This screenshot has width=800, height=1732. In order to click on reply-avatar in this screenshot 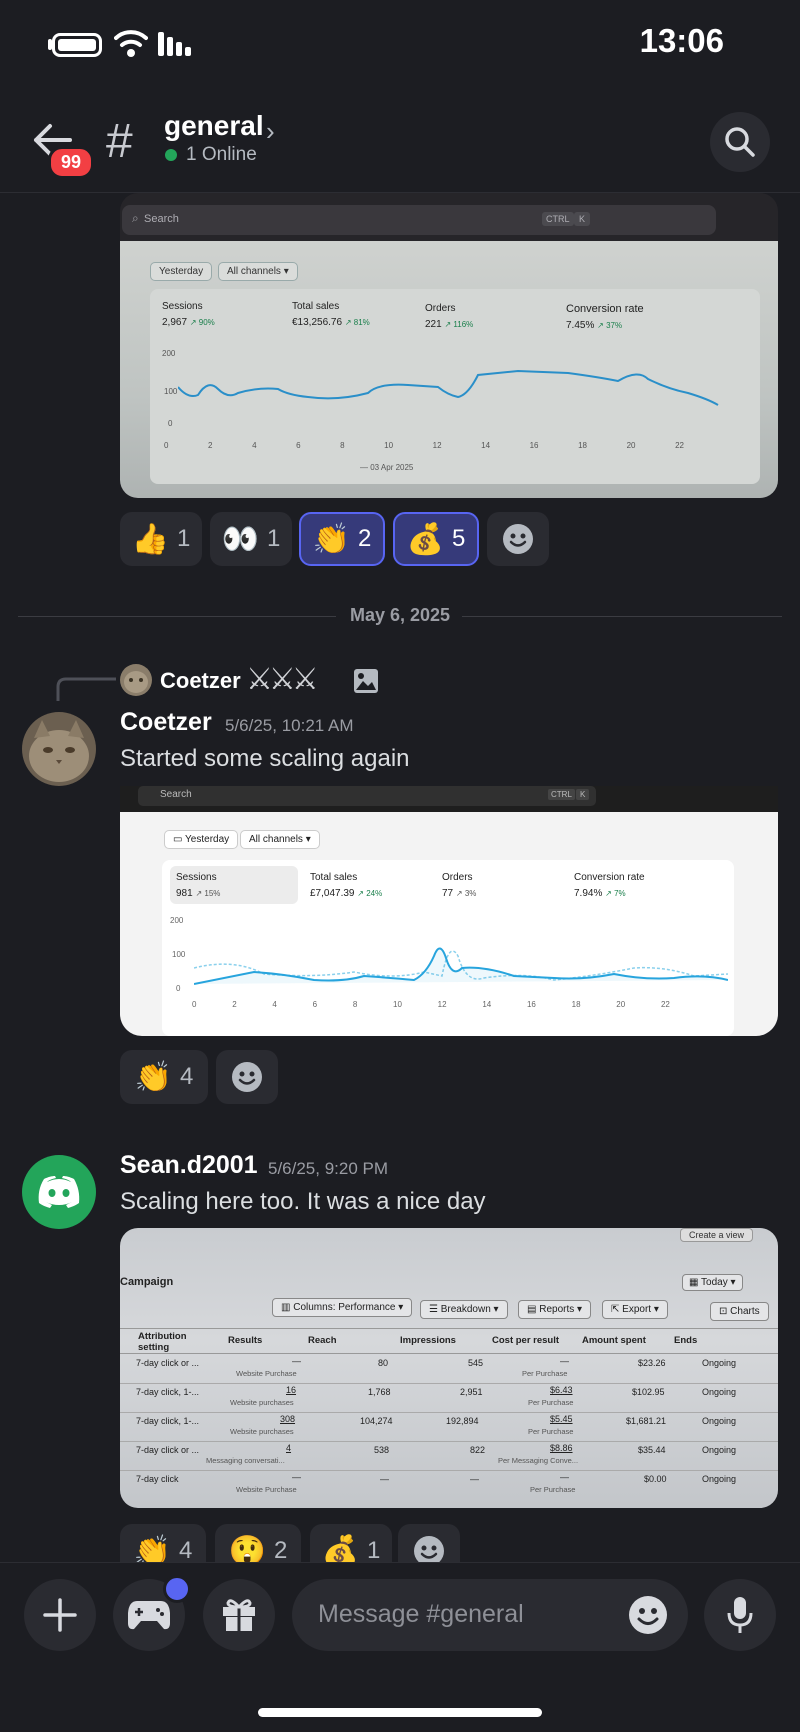, I will do `click(136, 680)`.